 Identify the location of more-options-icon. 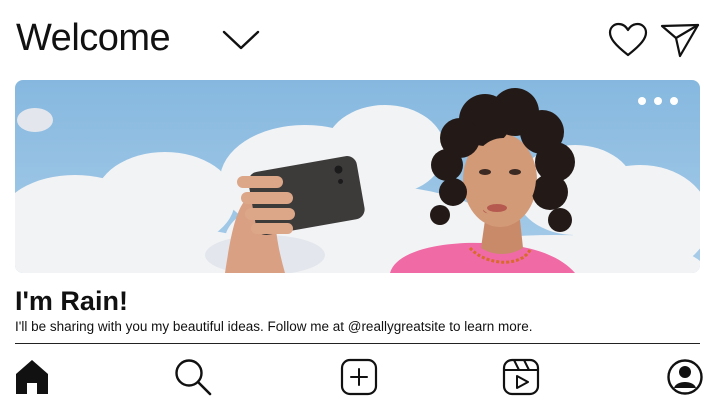
(658, 101).